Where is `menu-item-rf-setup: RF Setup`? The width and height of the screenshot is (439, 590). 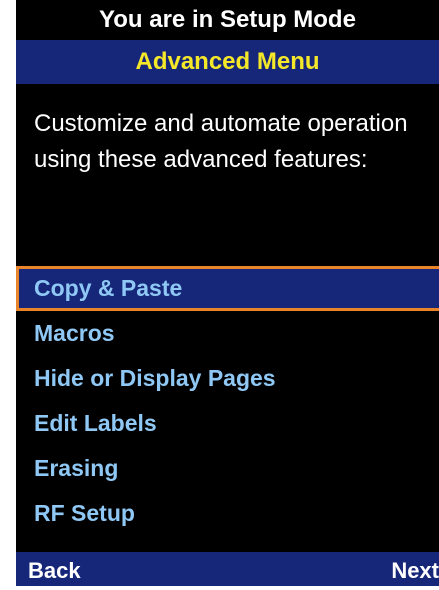 menu-item-rf-setup: RF Setup is located at coordinates (227, 513).